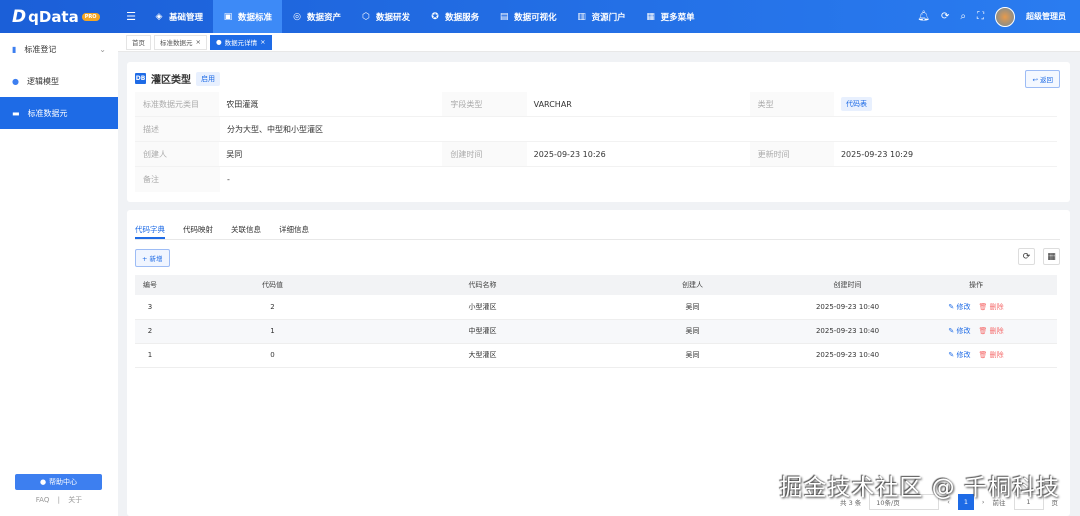 This screenshot has width=1080, height=516. What do you see at coordinates (945, 104) in the screenshot?
I see `field-value: 代码表` at bounding box center [945, 104].